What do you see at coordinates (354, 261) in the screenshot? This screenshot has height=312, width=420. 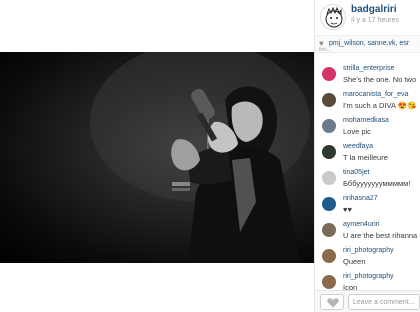 I see `comment-text: Queen` at bounding box center [354, 261].